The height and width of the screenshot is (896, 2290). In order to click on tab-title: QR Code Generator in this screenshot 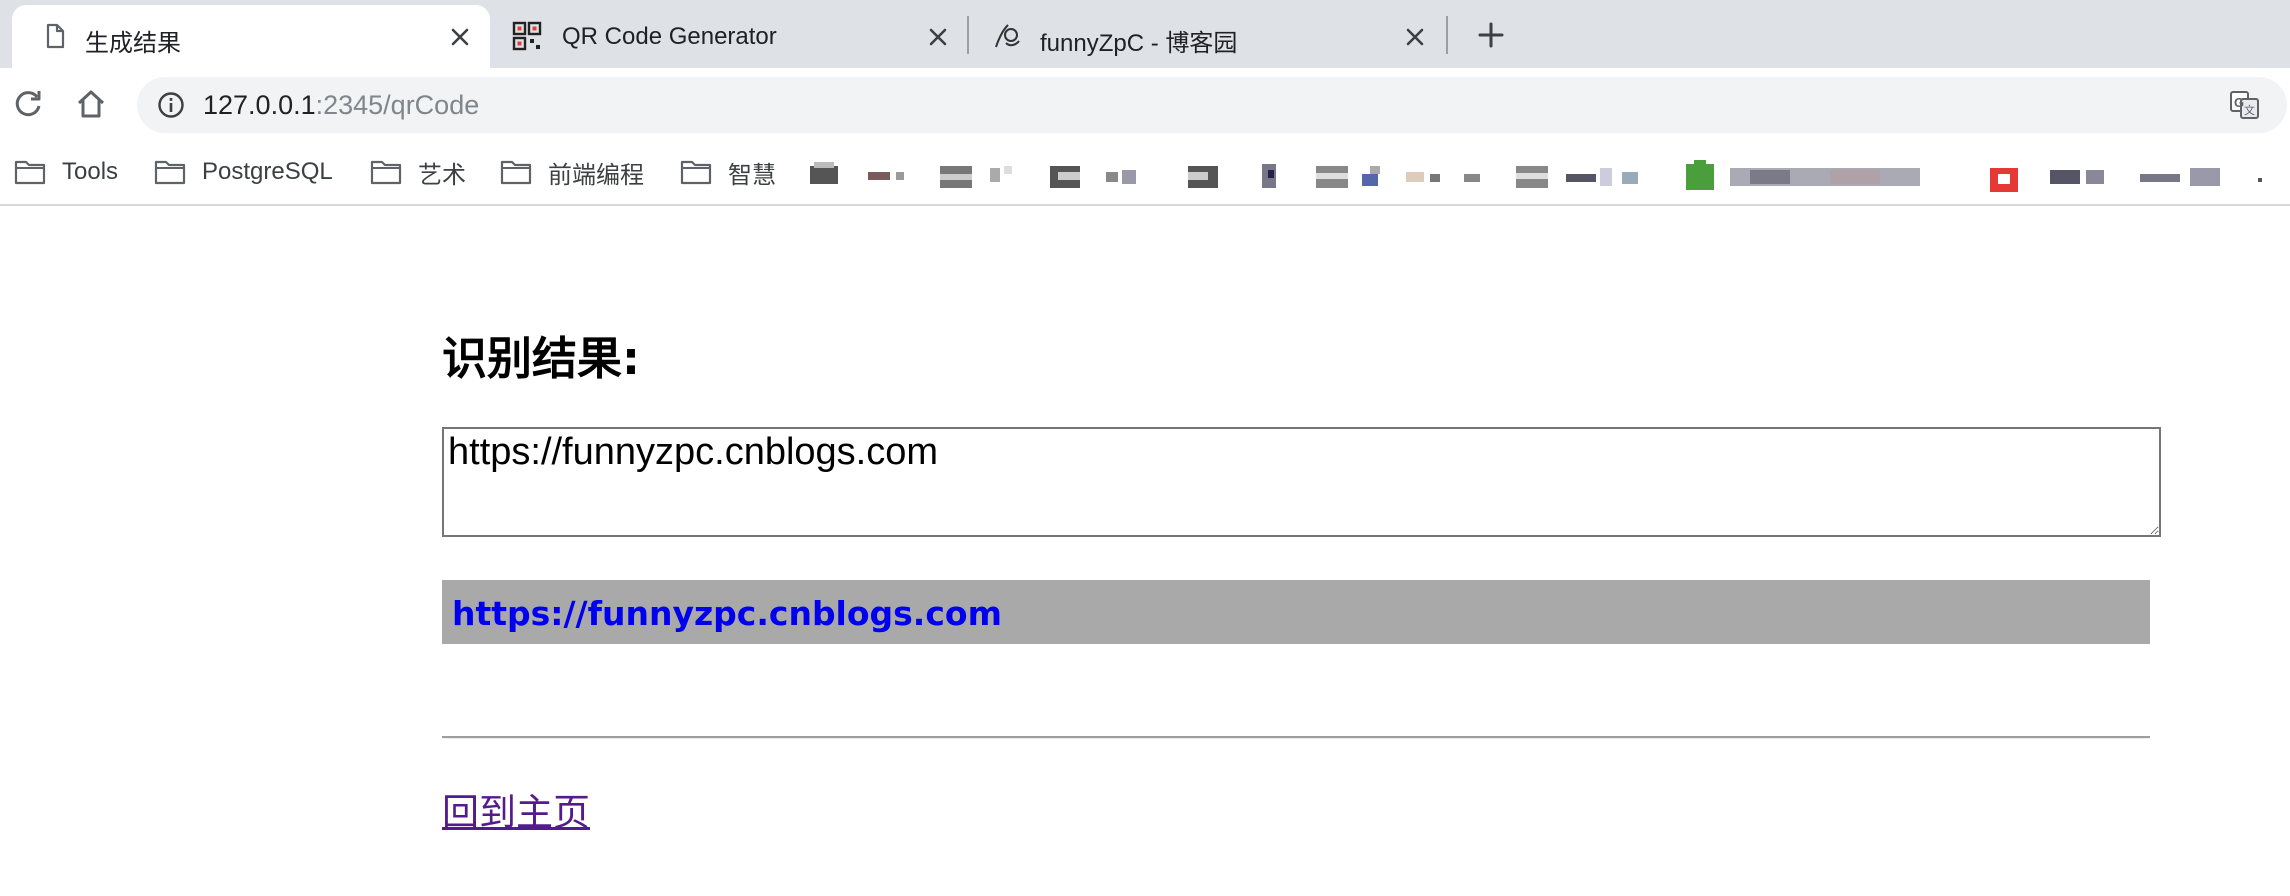, I will do `click(669, 36)`.